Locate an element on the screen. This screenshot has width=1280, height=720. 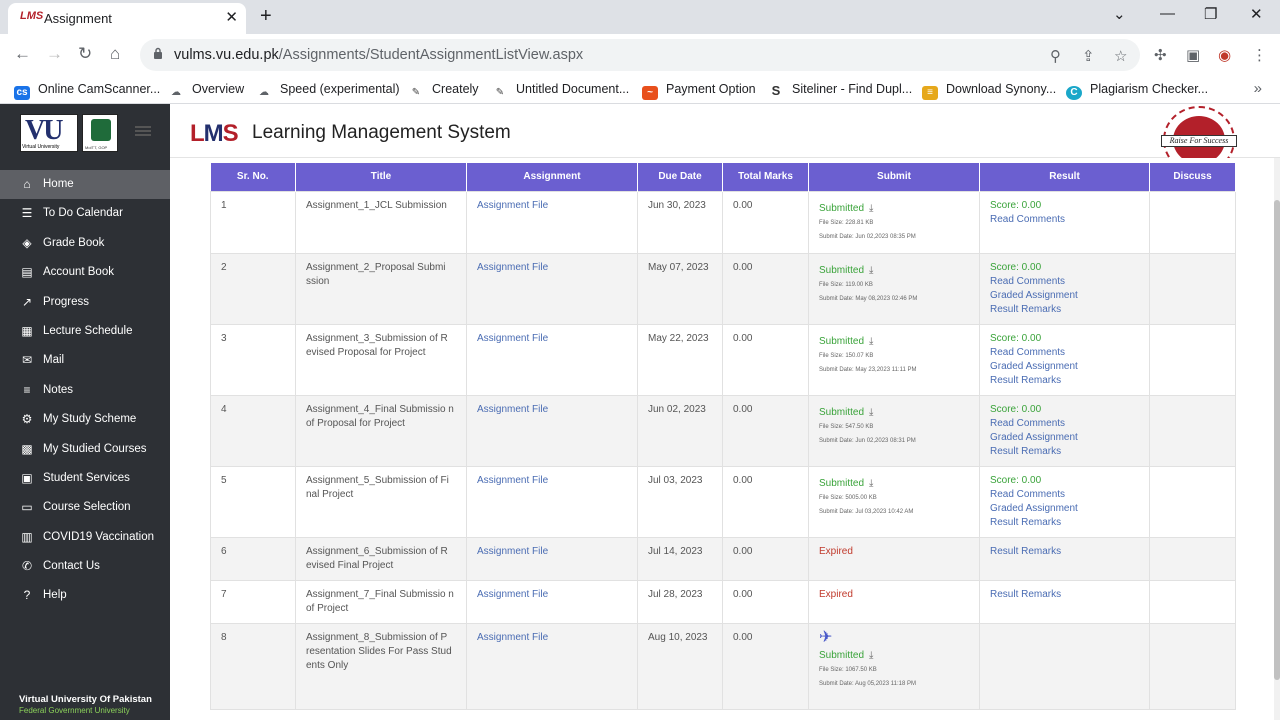
cell-sr-no: 4 is located at coordinates (253, 430).